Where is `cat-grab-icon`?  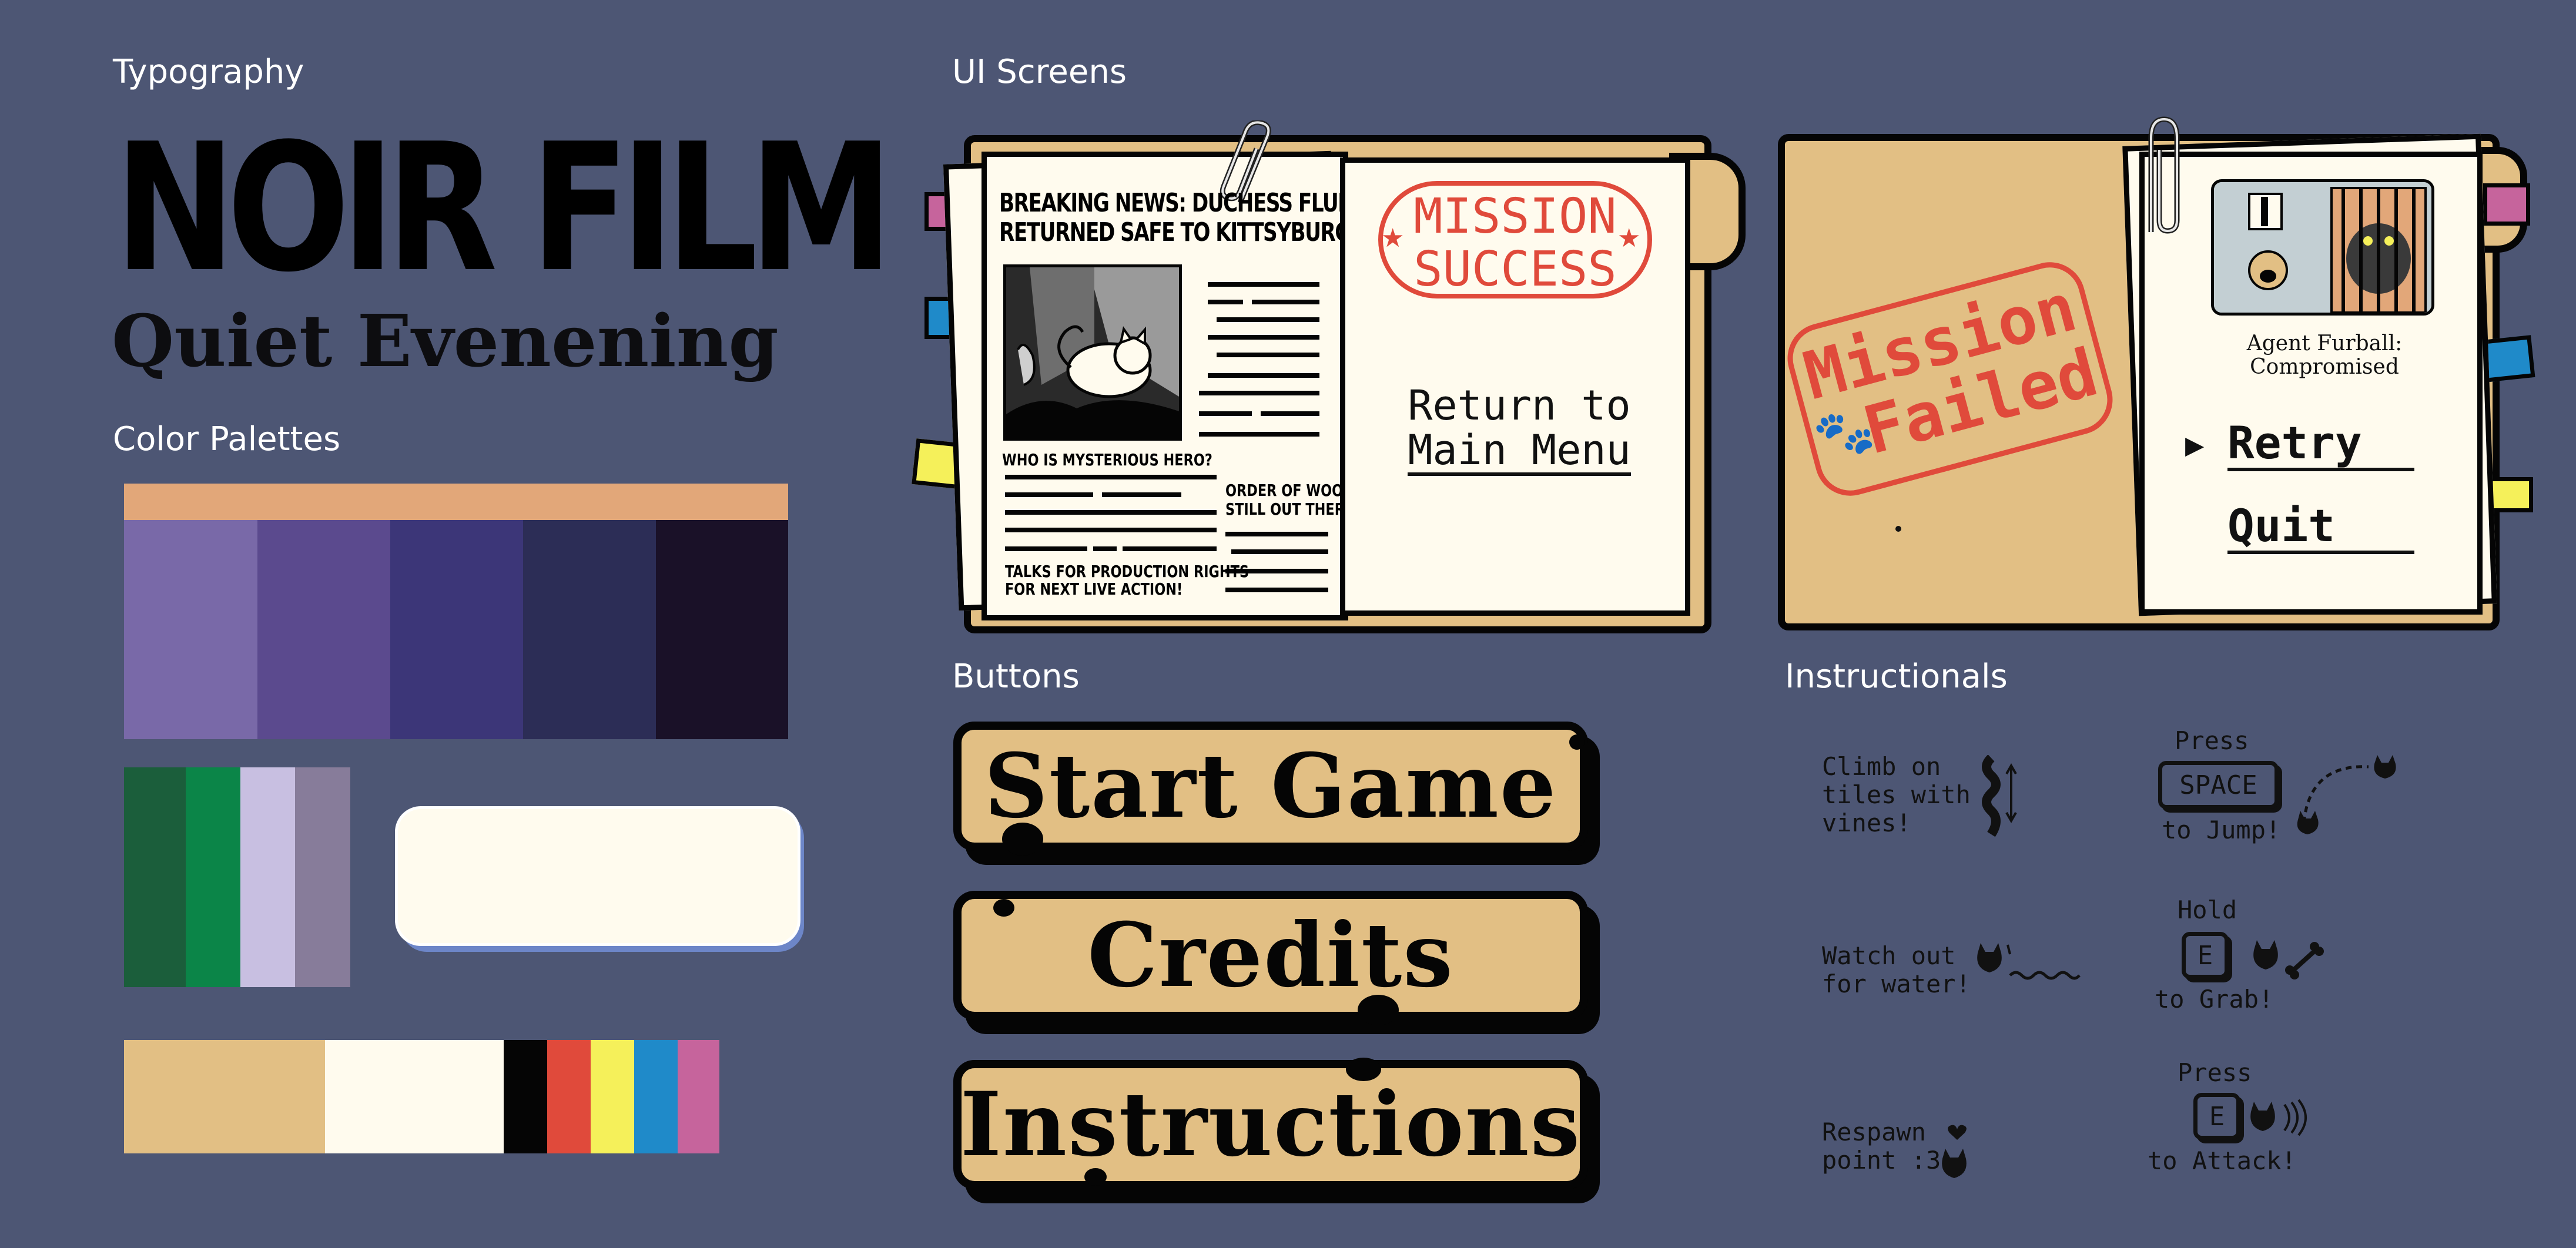 cat-grab-icon is located at coordinates (2288, 959).